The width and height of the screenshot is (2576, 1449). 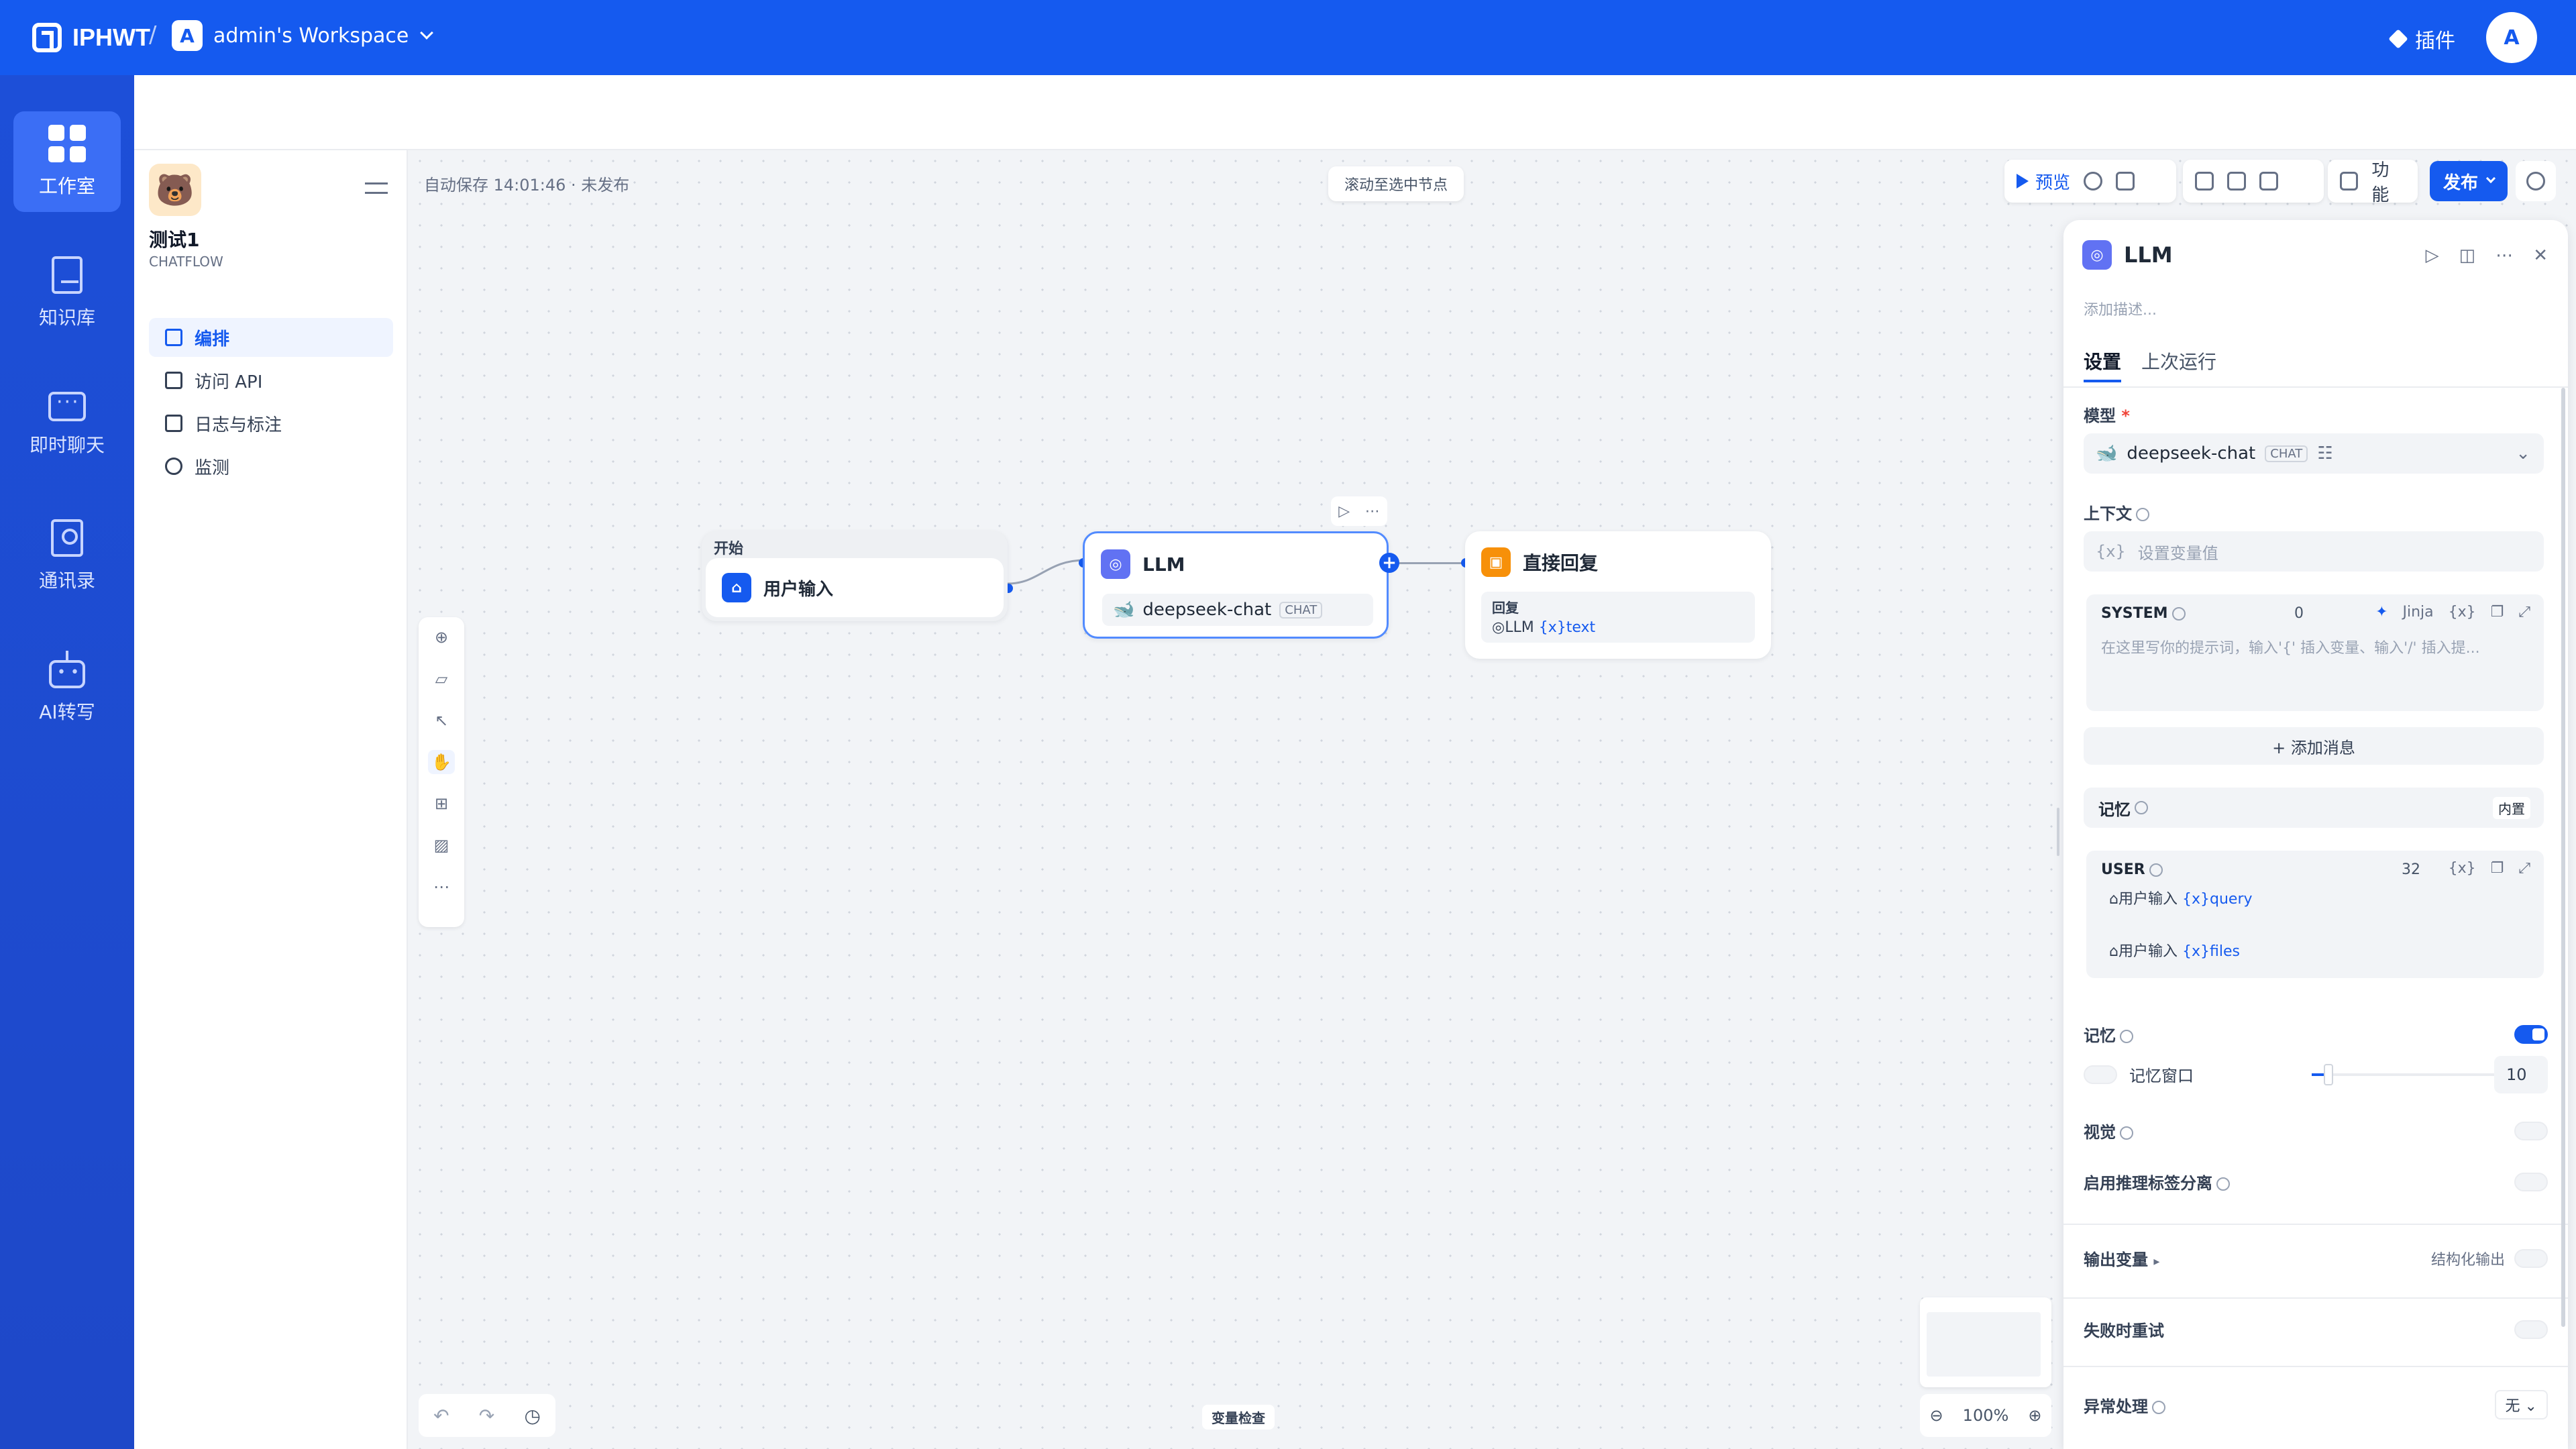 What do you see at coordinates (91, 37) in the screenshot?
I see `brand: IPHWT` at bounding box center [91, 37].